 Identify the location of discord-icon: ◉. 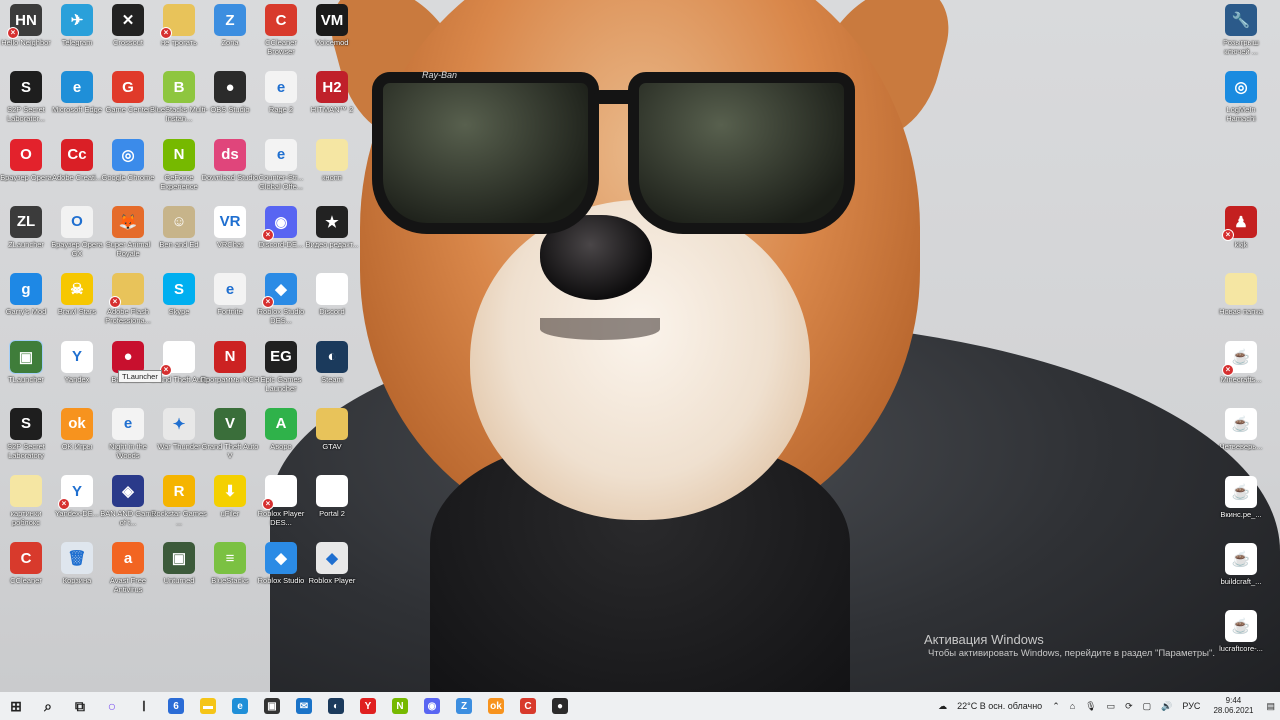
(432, 706).